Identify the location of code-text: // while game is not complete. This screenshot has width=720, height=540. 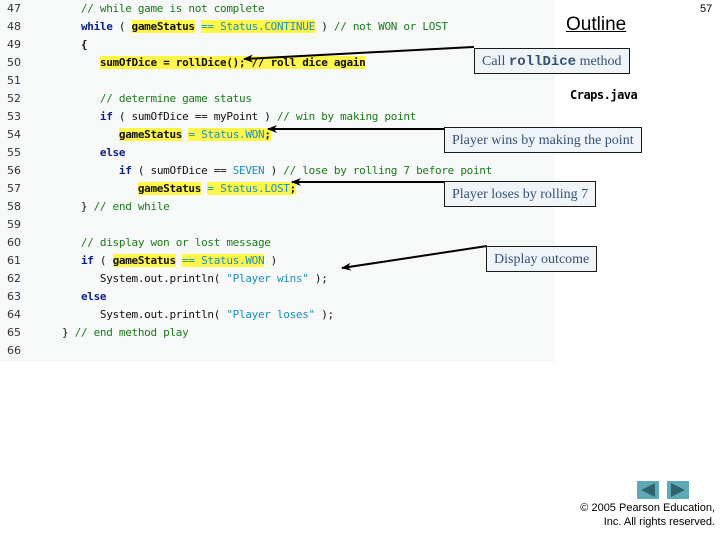
(154, 9).